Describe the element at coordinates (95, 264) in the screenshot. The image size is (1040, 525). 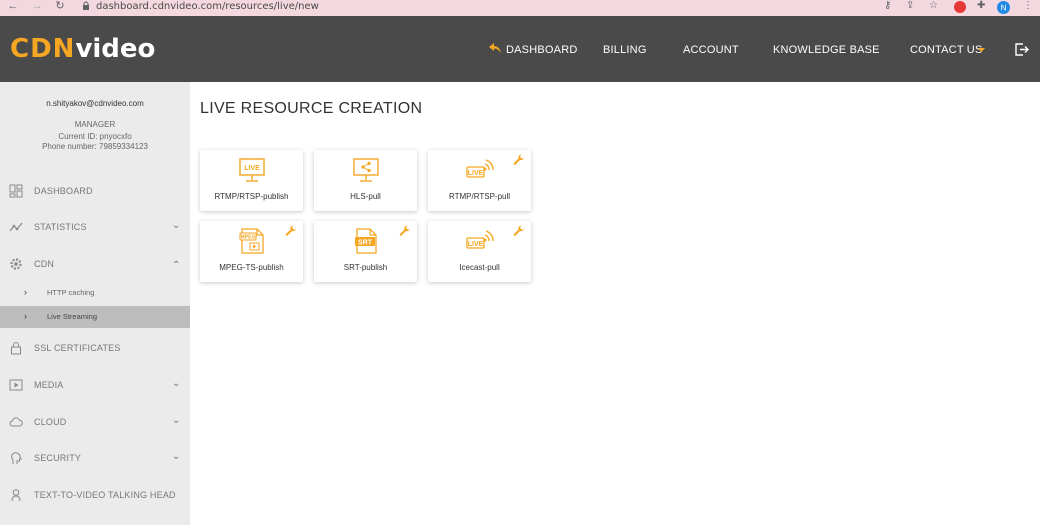
I see `sidebar-item-cdn: CDN ⌃` at that location.